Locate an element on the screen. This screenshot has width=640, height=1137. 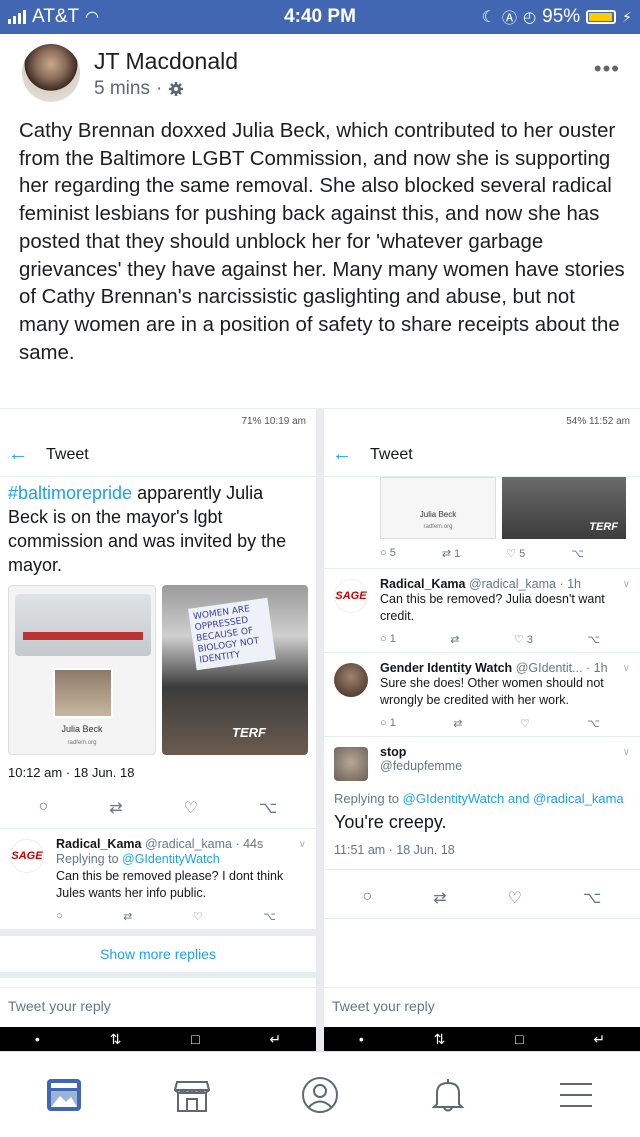
tweet-stats: ○ 5 ⇄ 1 ♡ 5 ⌥ is located at coordinates (482, 554).